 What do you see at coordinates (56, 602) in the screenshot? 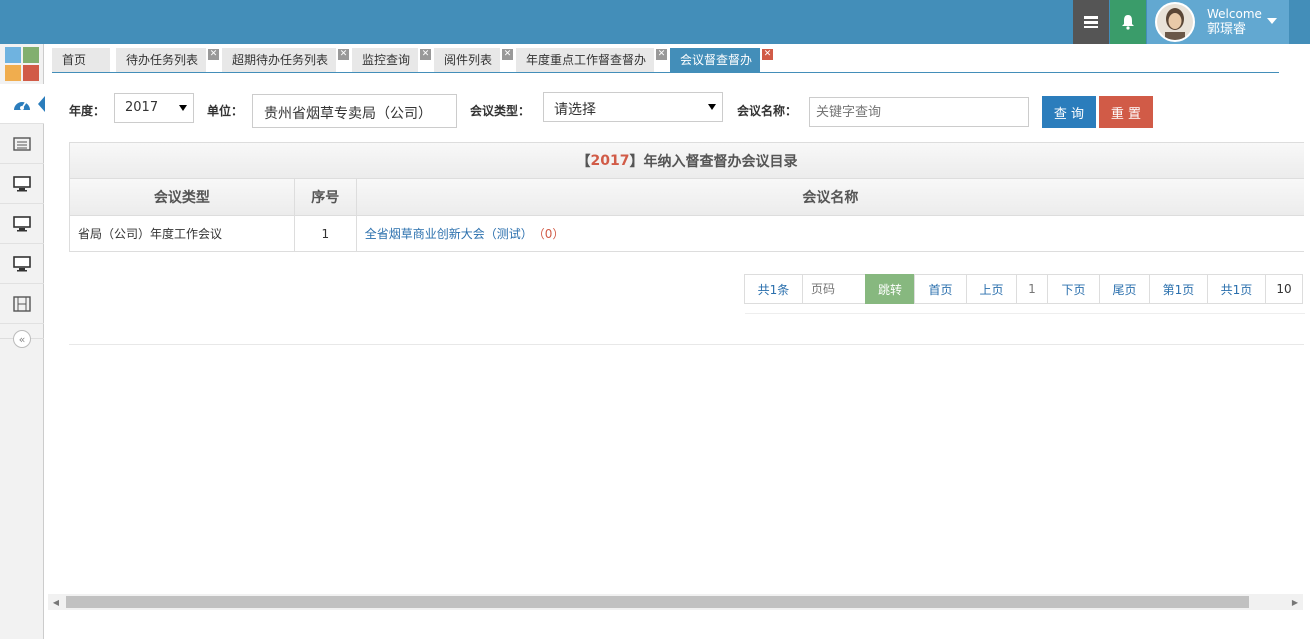
I see `scroll-left-icon: ◀` at bounding box center [56, 602].